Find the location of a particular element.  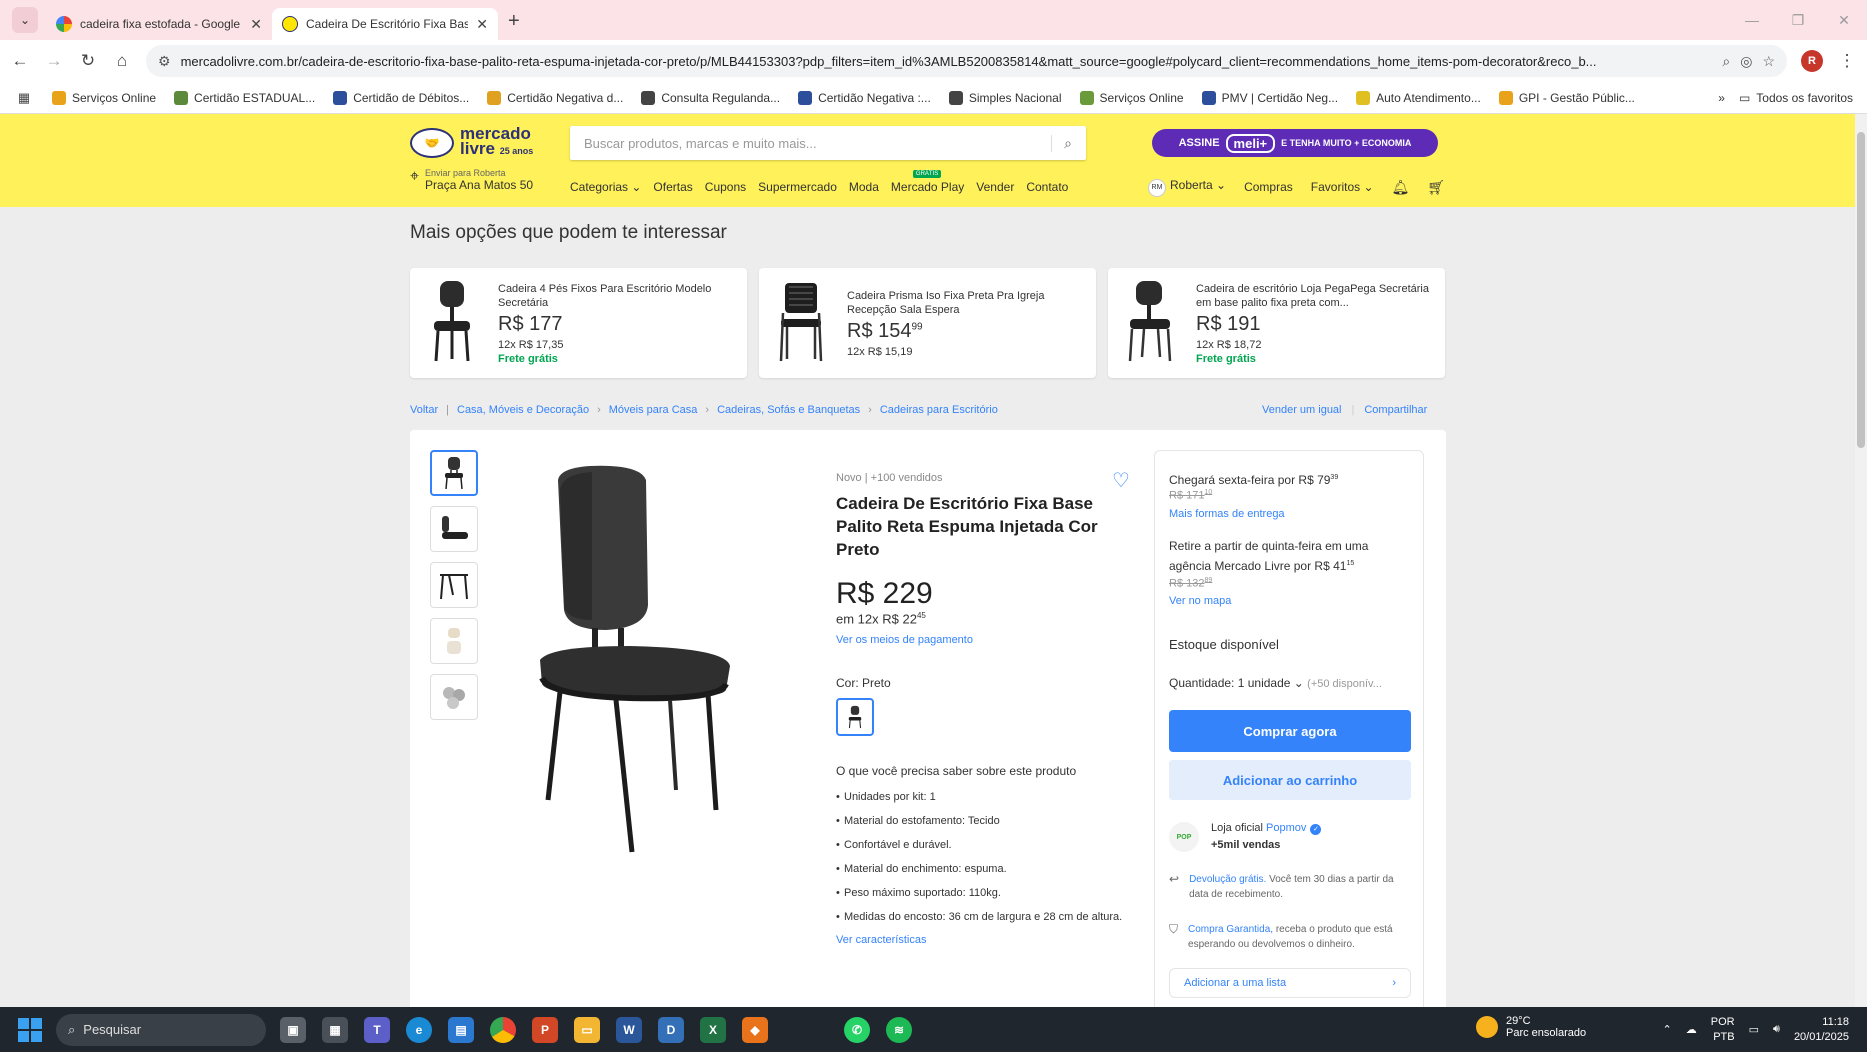

map-link: Ver no mapa is located at coordinates (1289, 601).